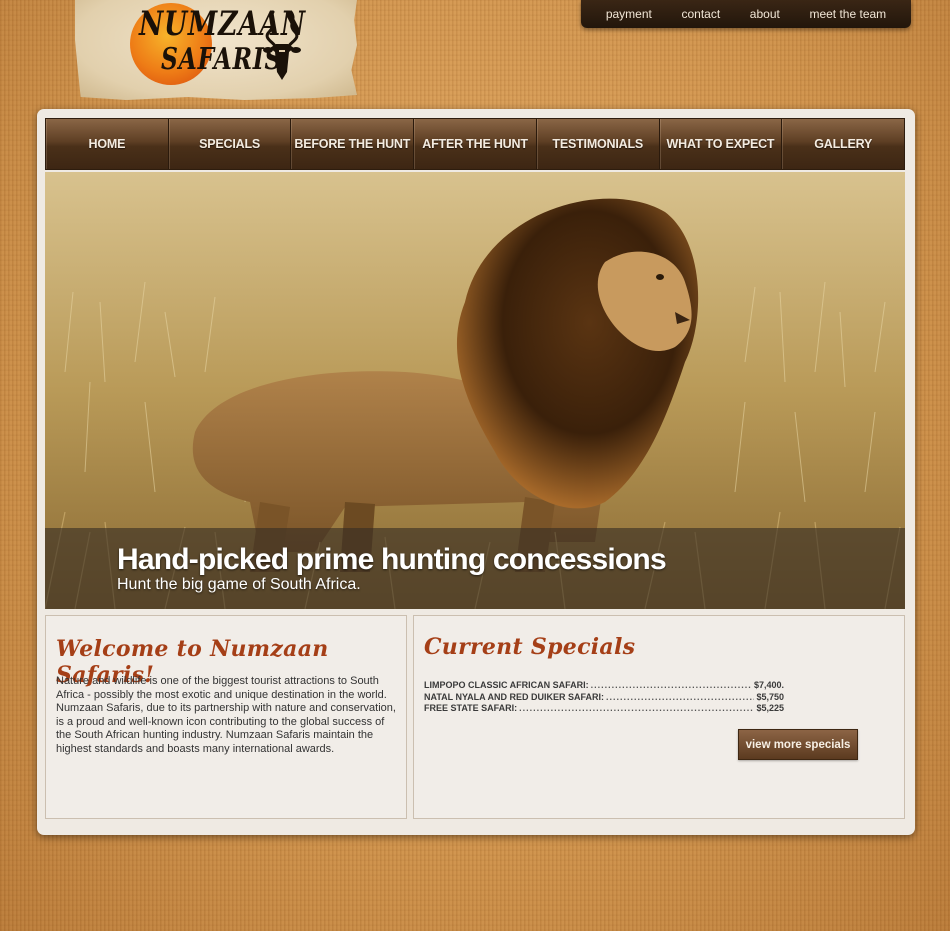 Image resolution: width=950 pixels, height=931 pixels. Describe the element at coordinates (765, 14) in the screenshot. I see `top-nav-about: about` at that location.